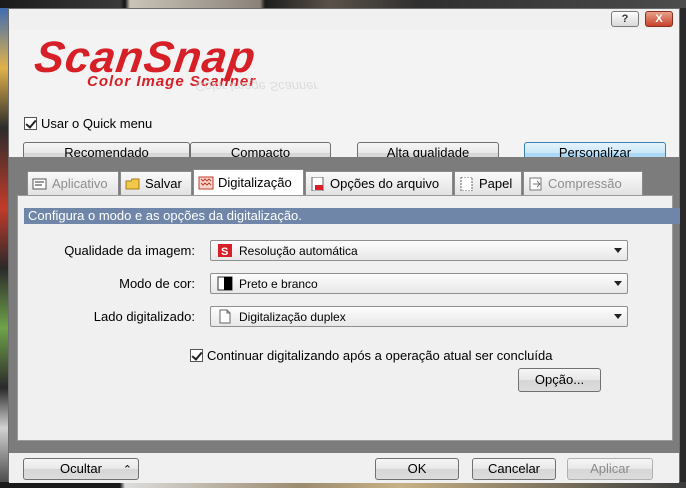 This screenshot has height=488, width=686. I want to click on scan-side-dropdown: Digitalização duplex, so click(419, 316).